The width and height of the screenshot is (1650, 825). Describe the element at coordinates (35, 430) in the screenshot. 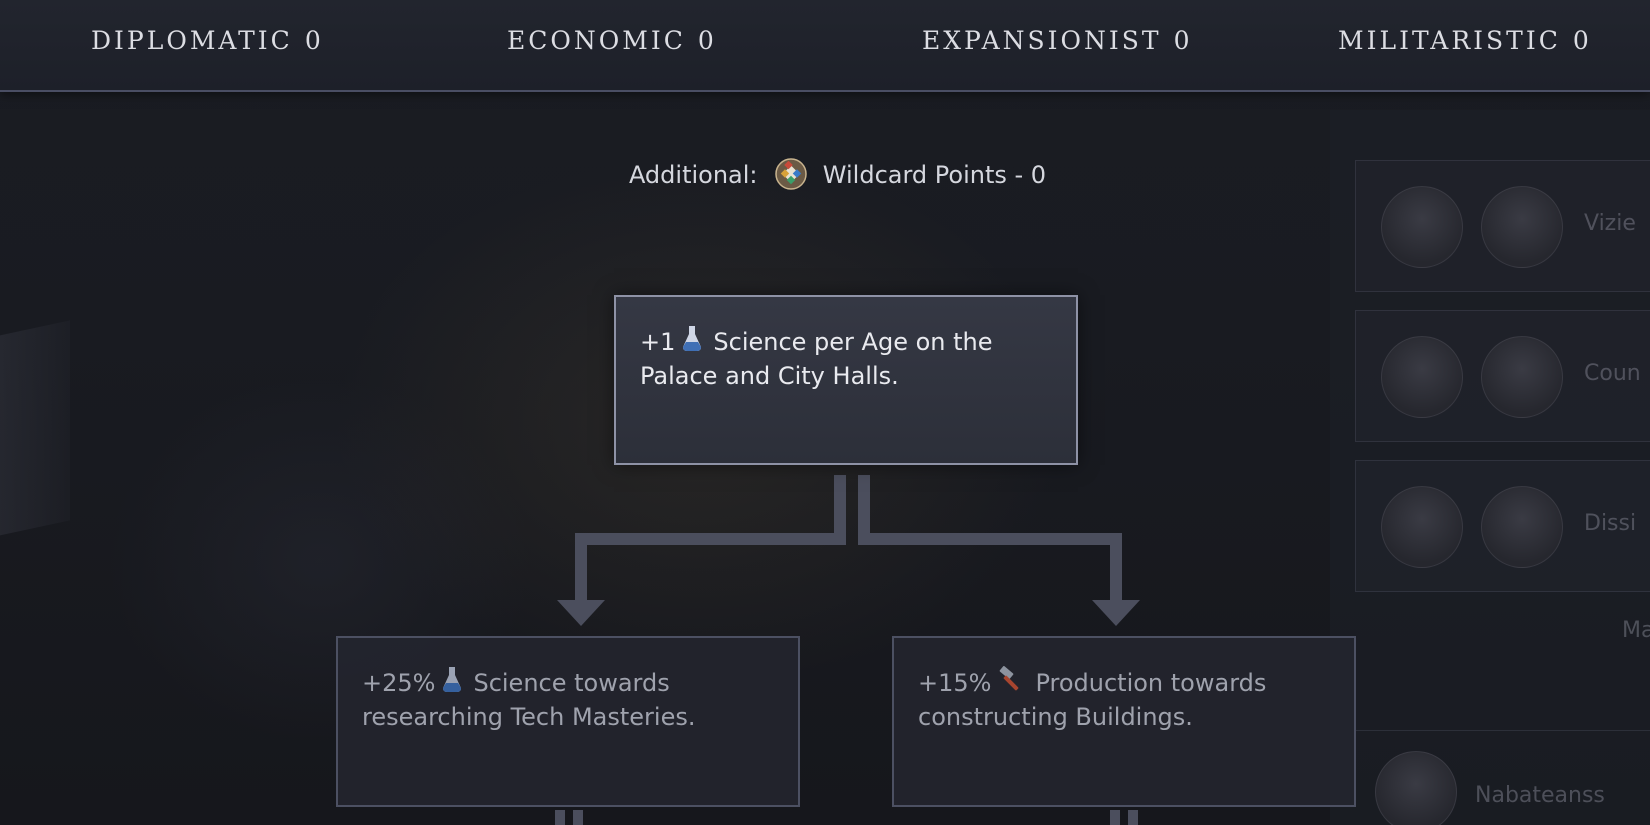

I see `background-banner` at that location.